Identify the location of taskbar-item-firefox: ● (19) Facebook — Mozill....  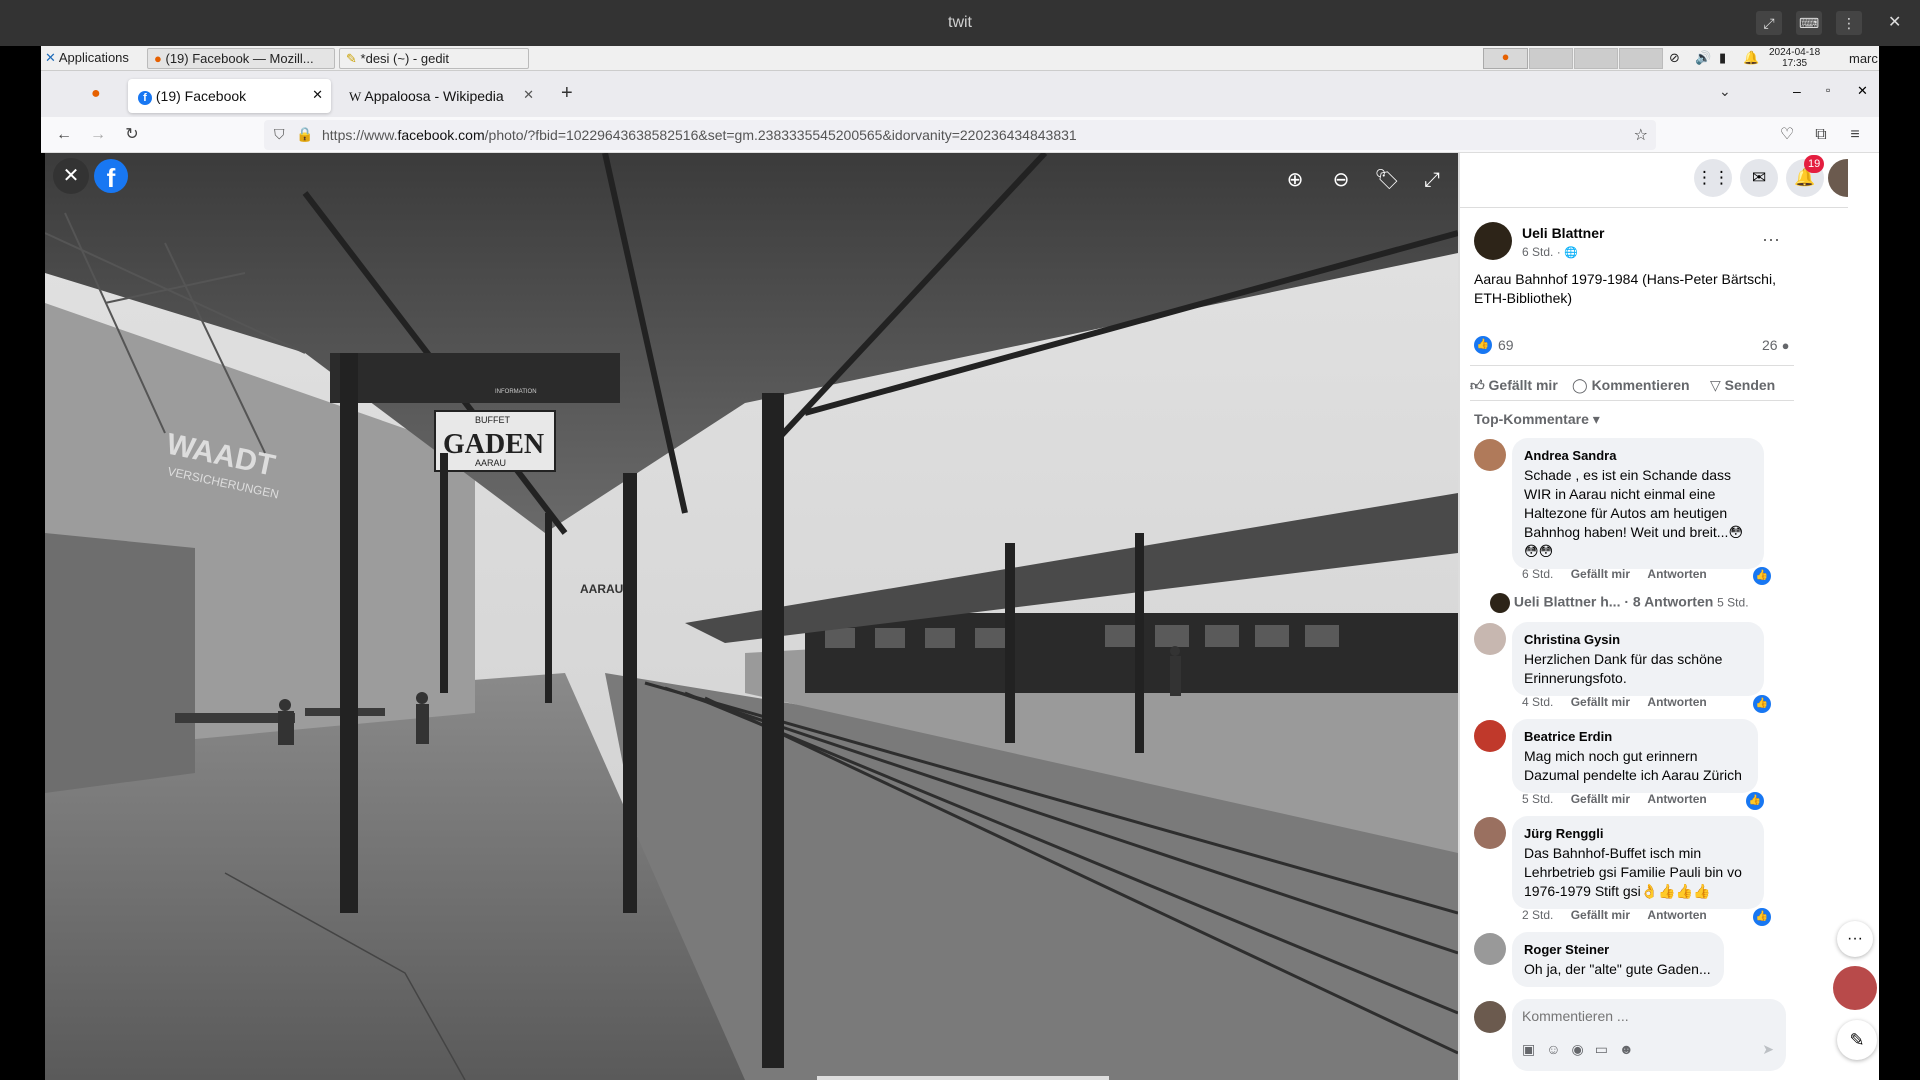
(241, 58).